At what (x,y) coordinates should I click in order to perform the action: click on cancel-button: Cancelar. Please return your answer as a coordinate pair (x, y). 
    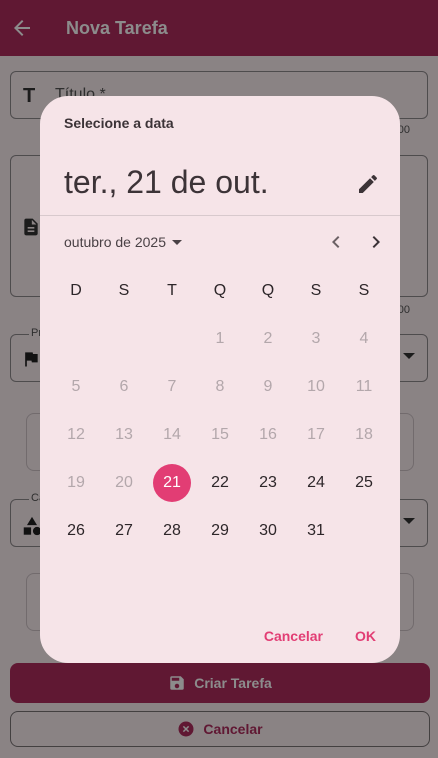
    Looking at the image, I should click on (293, 636).